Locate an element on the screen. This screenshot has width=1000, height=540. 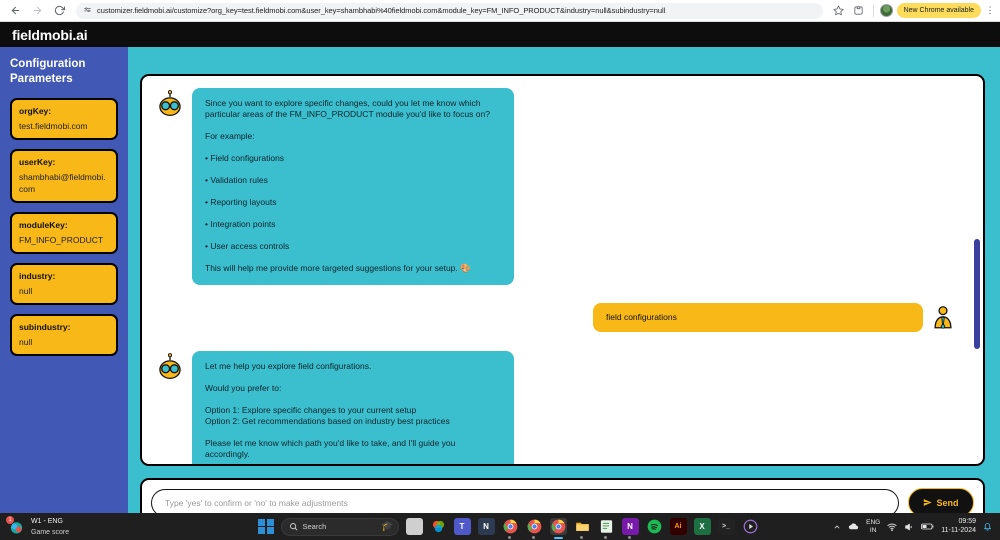
toolbar-divider is located at coordinates (873, 10).